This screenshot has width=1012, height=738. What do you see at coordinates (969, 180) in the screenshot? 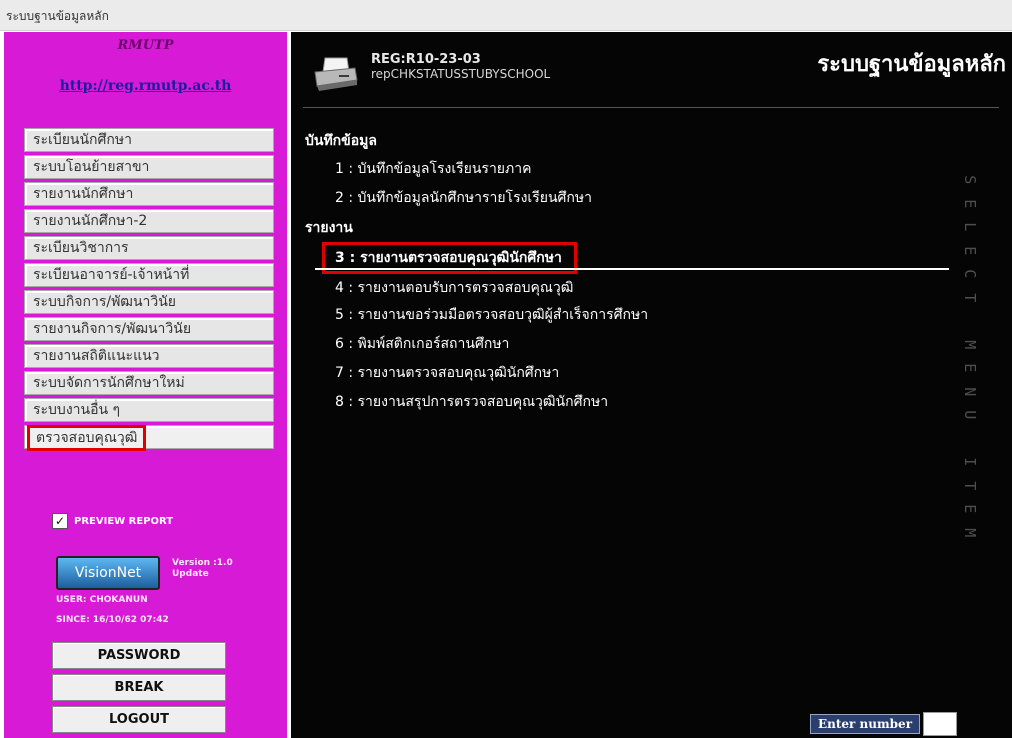
I see `vertical-letter: S` at bounding box center [969, 180].